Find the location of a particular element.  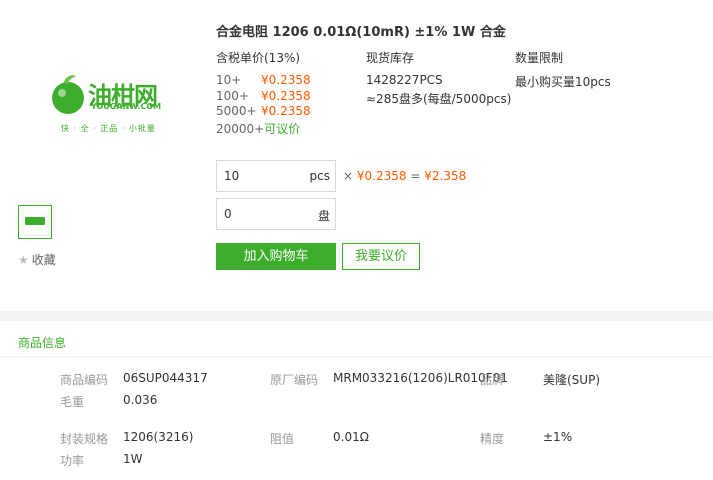

favorite-button: ★ 收藏 is located at coordinates (37, 259).